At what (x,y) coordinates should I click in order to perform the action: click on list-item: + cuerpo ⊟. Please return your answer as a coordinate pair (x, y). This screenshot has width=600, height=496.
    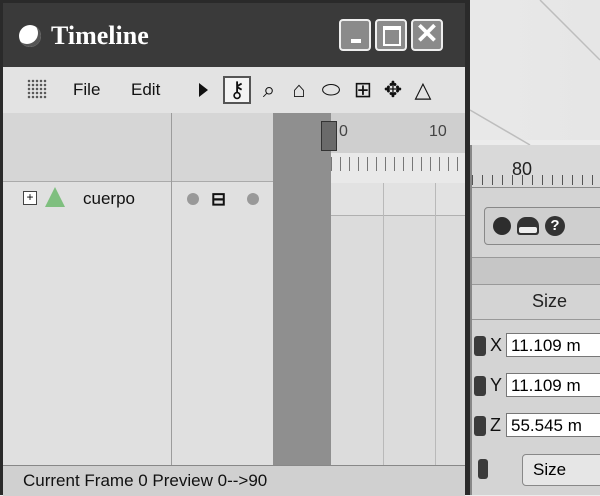
    Looking at the image, I should click on (138, 200).